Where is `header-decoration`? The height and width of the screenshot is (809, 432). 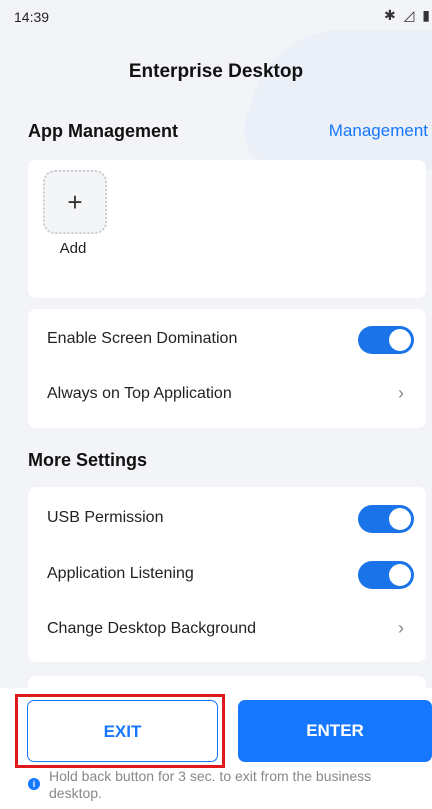 header-decoration is located at coordinates (329, 100).